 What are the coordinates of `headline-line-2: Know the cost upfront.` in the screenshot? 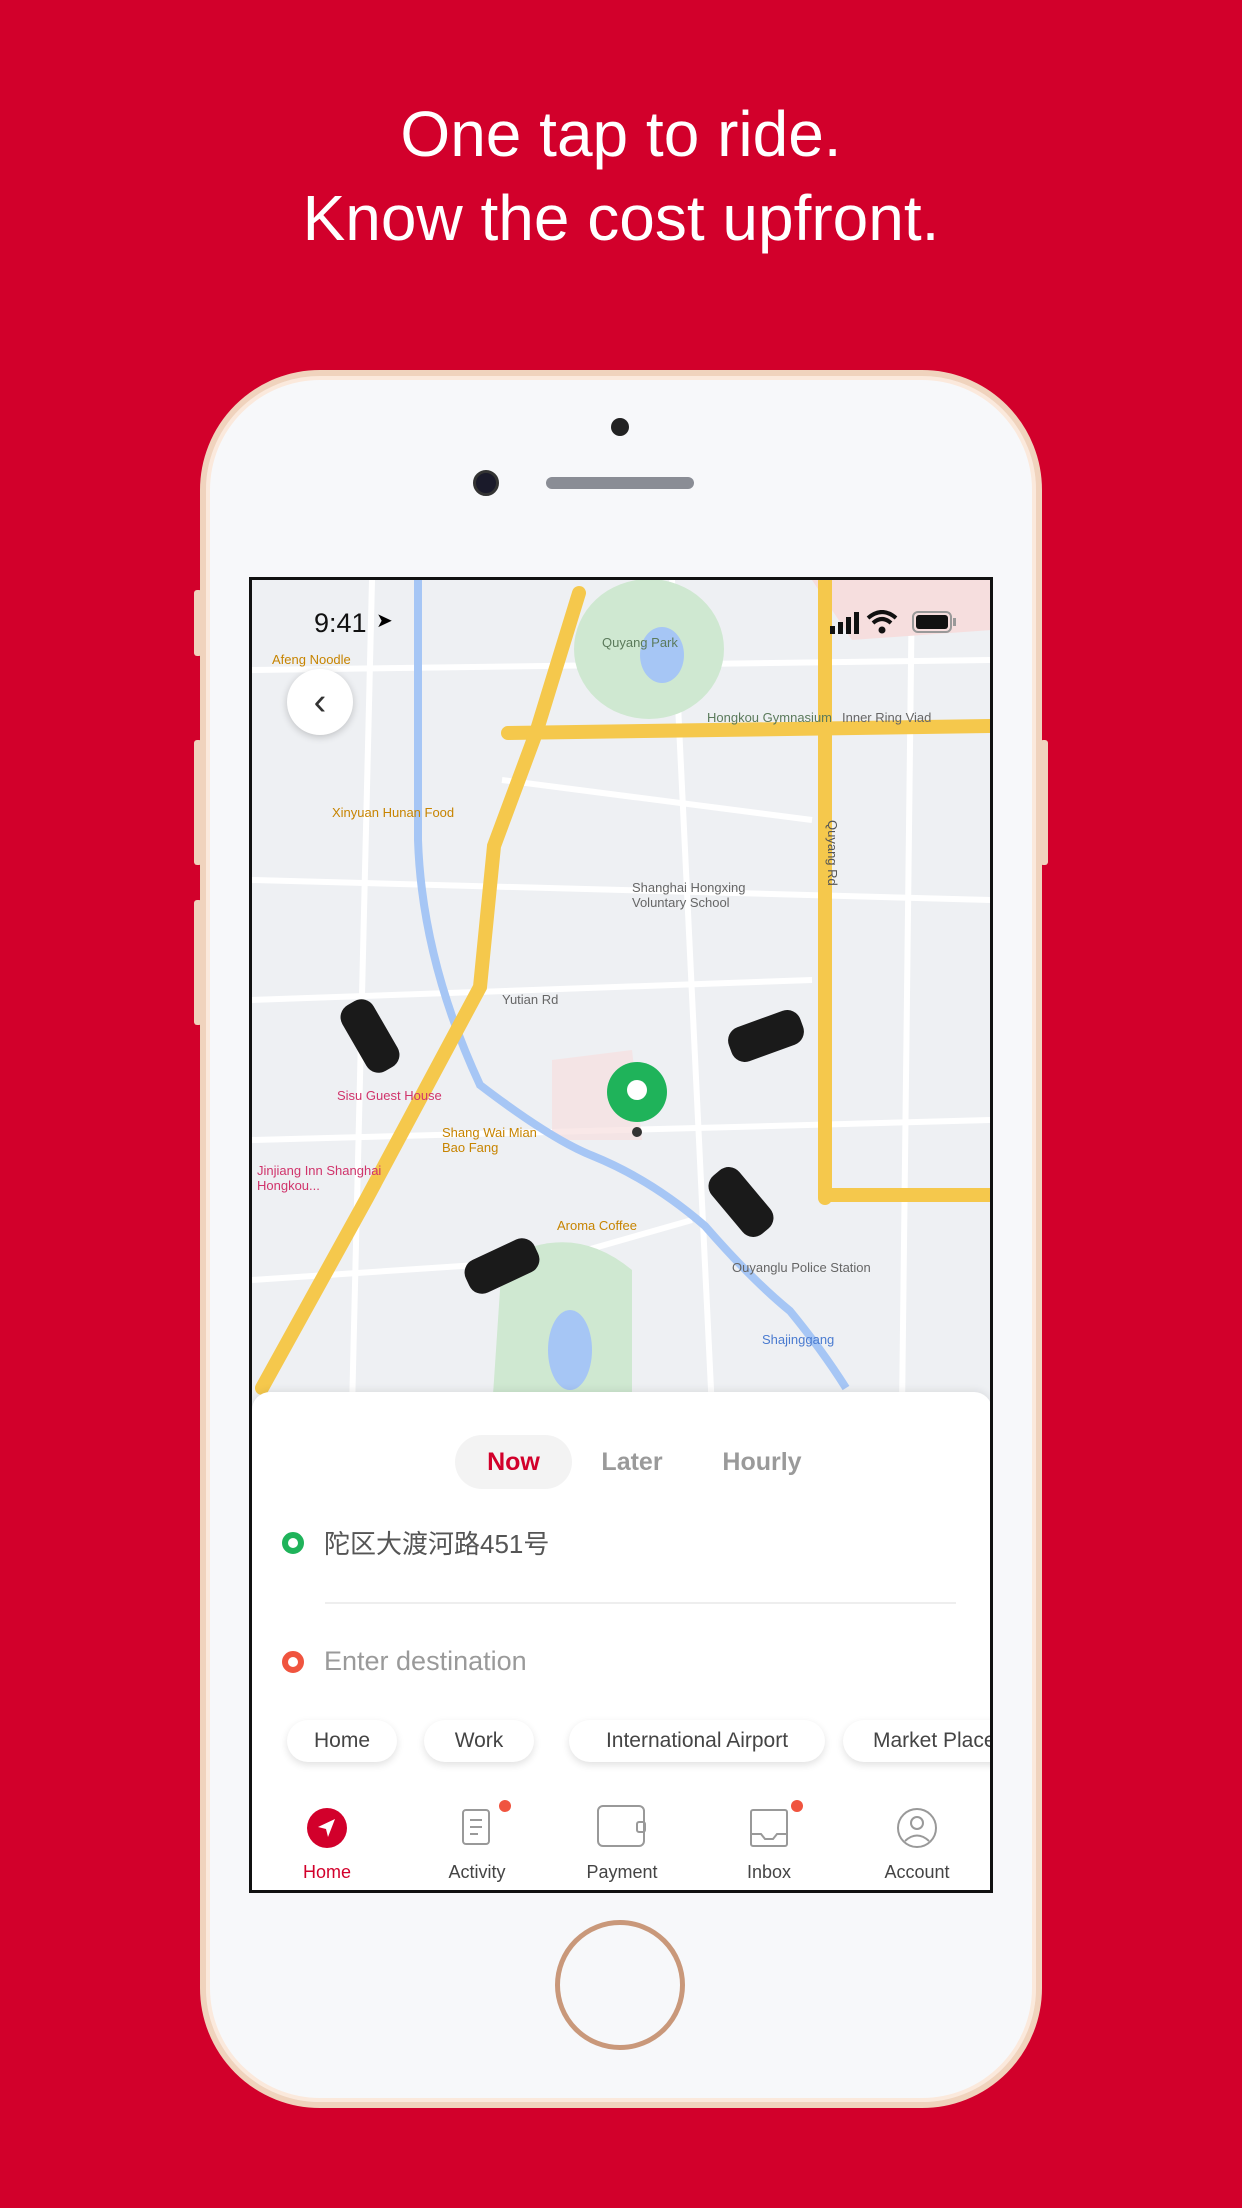 It's located at (621, 218).